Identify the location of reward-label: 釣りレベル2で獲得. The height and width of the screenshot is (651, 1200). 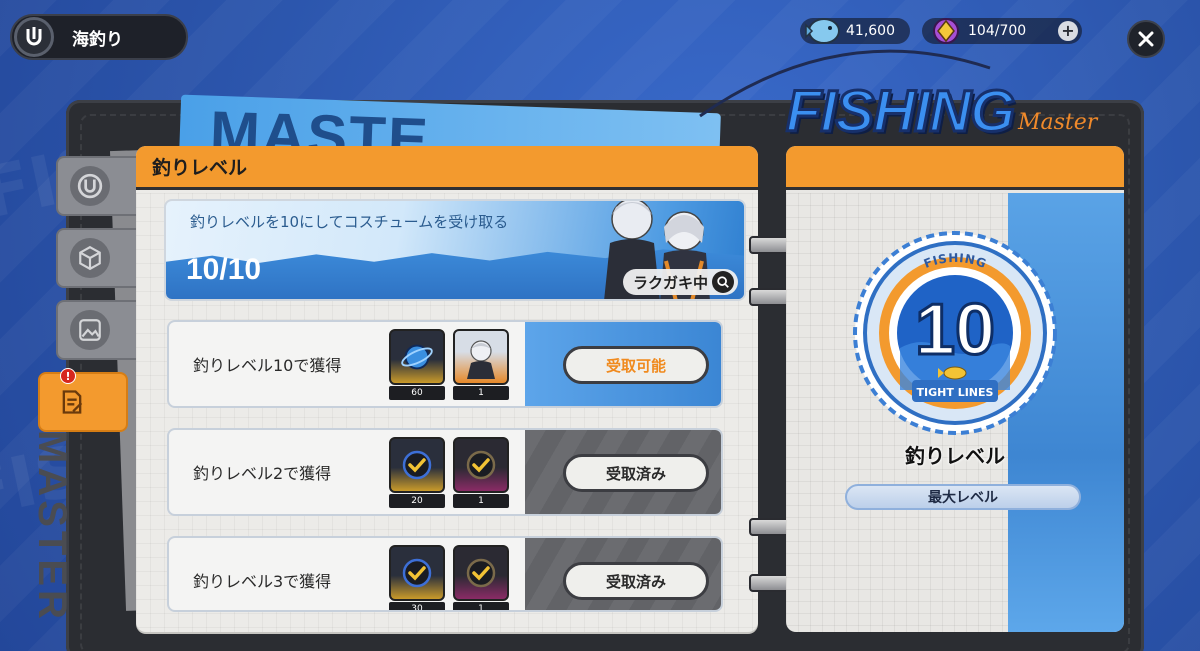
(262, 473).